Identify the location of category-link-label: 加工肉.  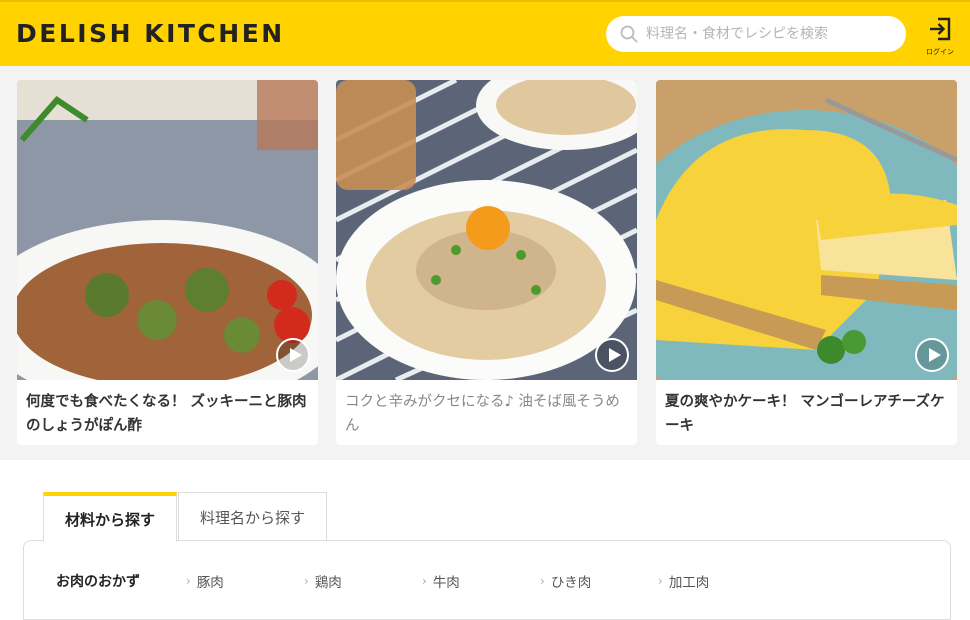
(689, 583).